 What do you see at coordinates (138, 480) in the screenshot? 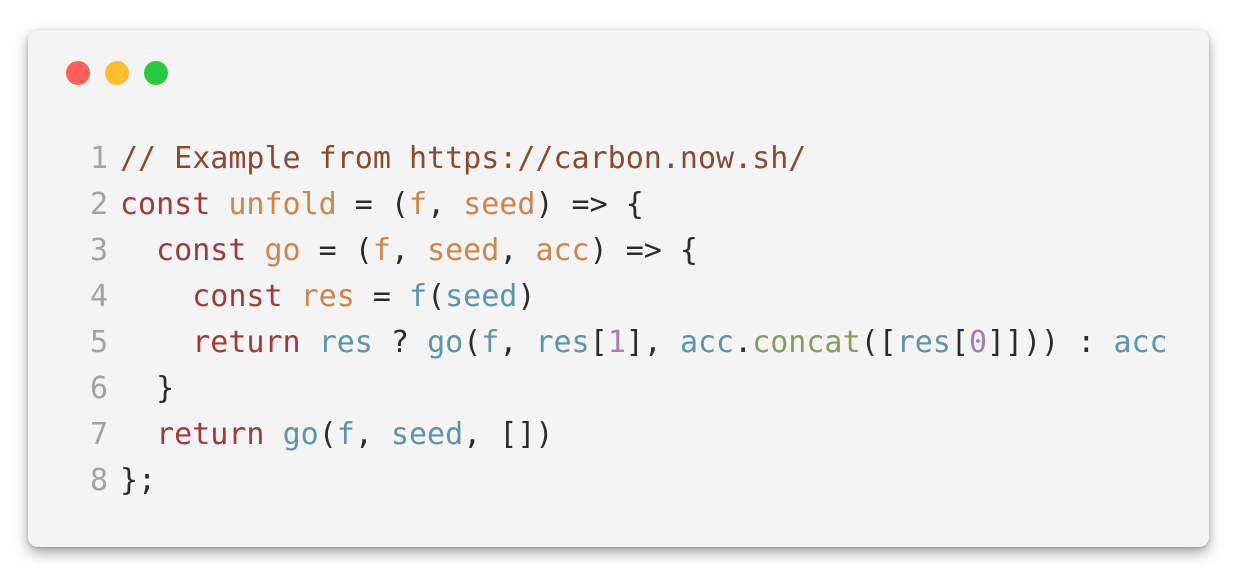
I see `code-token-punct: };` at bounding box center [138, 480].